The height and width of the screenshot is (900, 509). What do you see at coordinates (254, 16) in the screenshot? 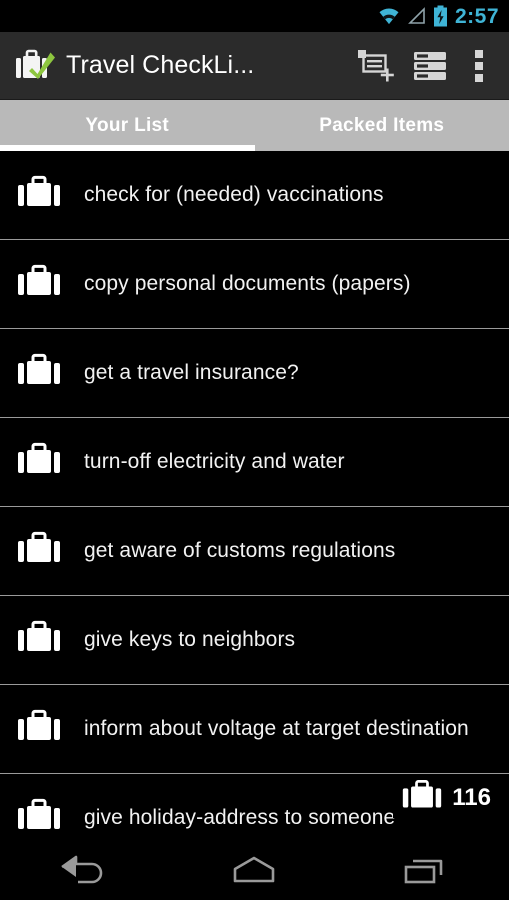
I see `status-bar: 2:57` at bounding box center [254, 16].